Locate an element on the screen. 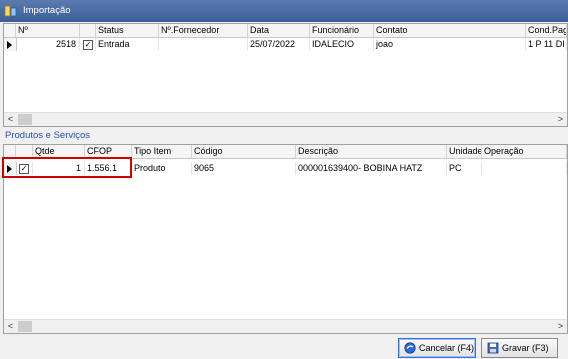  header-cond-pag: Cond.Pag is located at coordinates (546, 30).